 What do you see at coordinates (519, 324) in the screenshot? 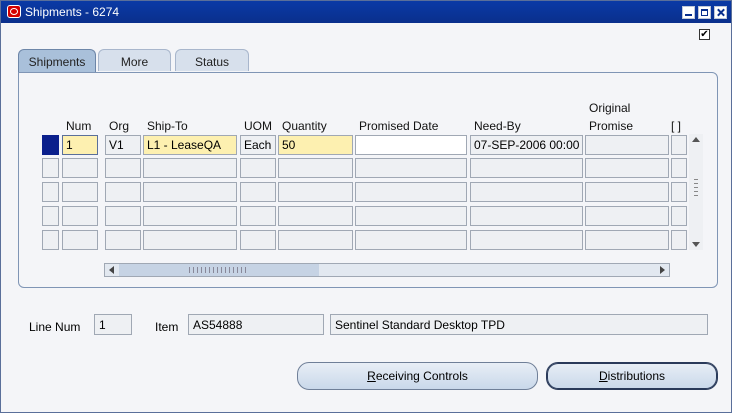
I see `item-description-field: Sentinel Standard Desktop TPD` at bounding box center [519, 324].